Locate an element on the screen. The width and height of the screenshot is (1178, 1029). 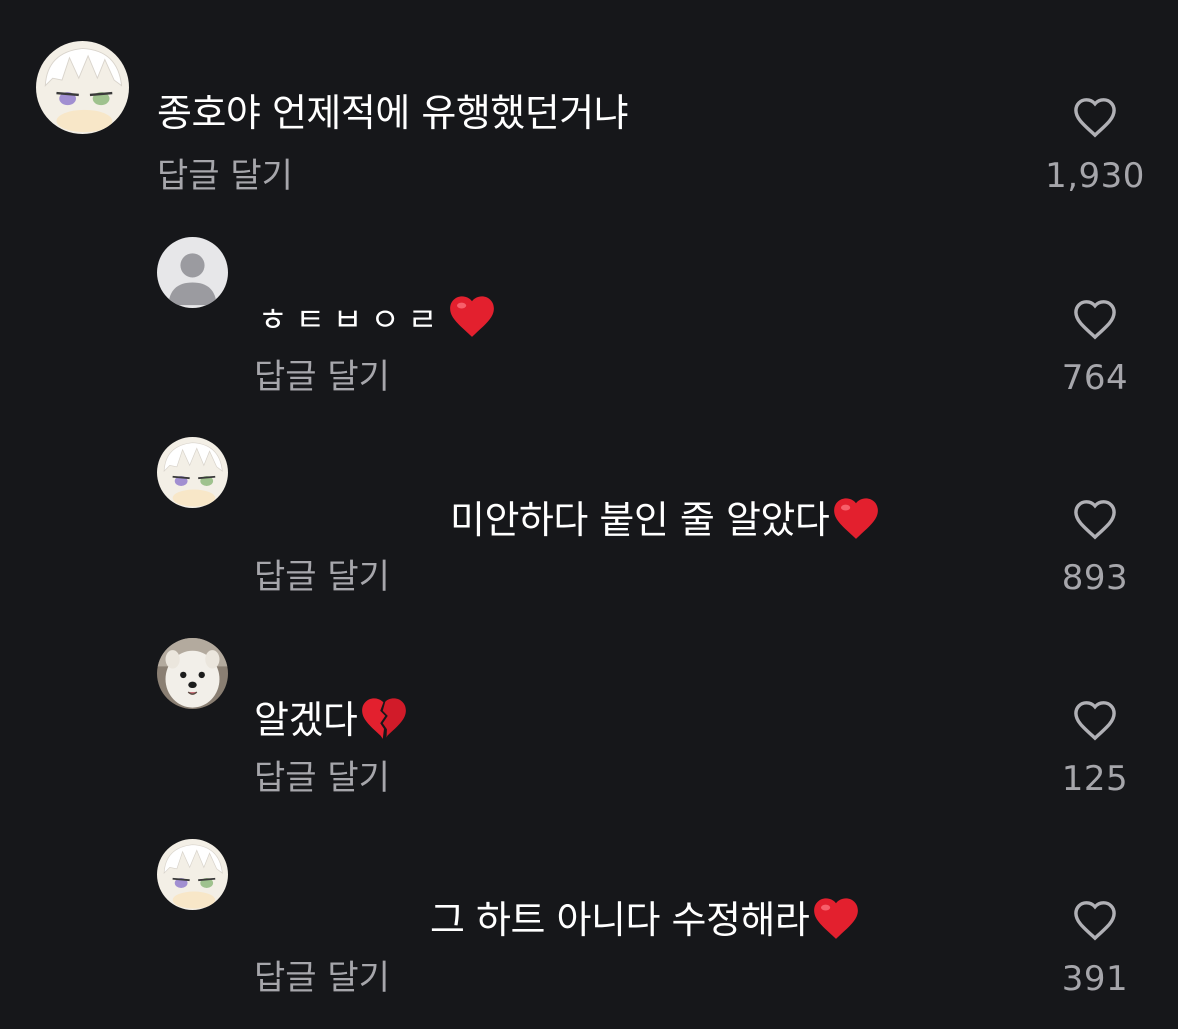
white-dog-avatar-icon is located at coordinates (192, 673).